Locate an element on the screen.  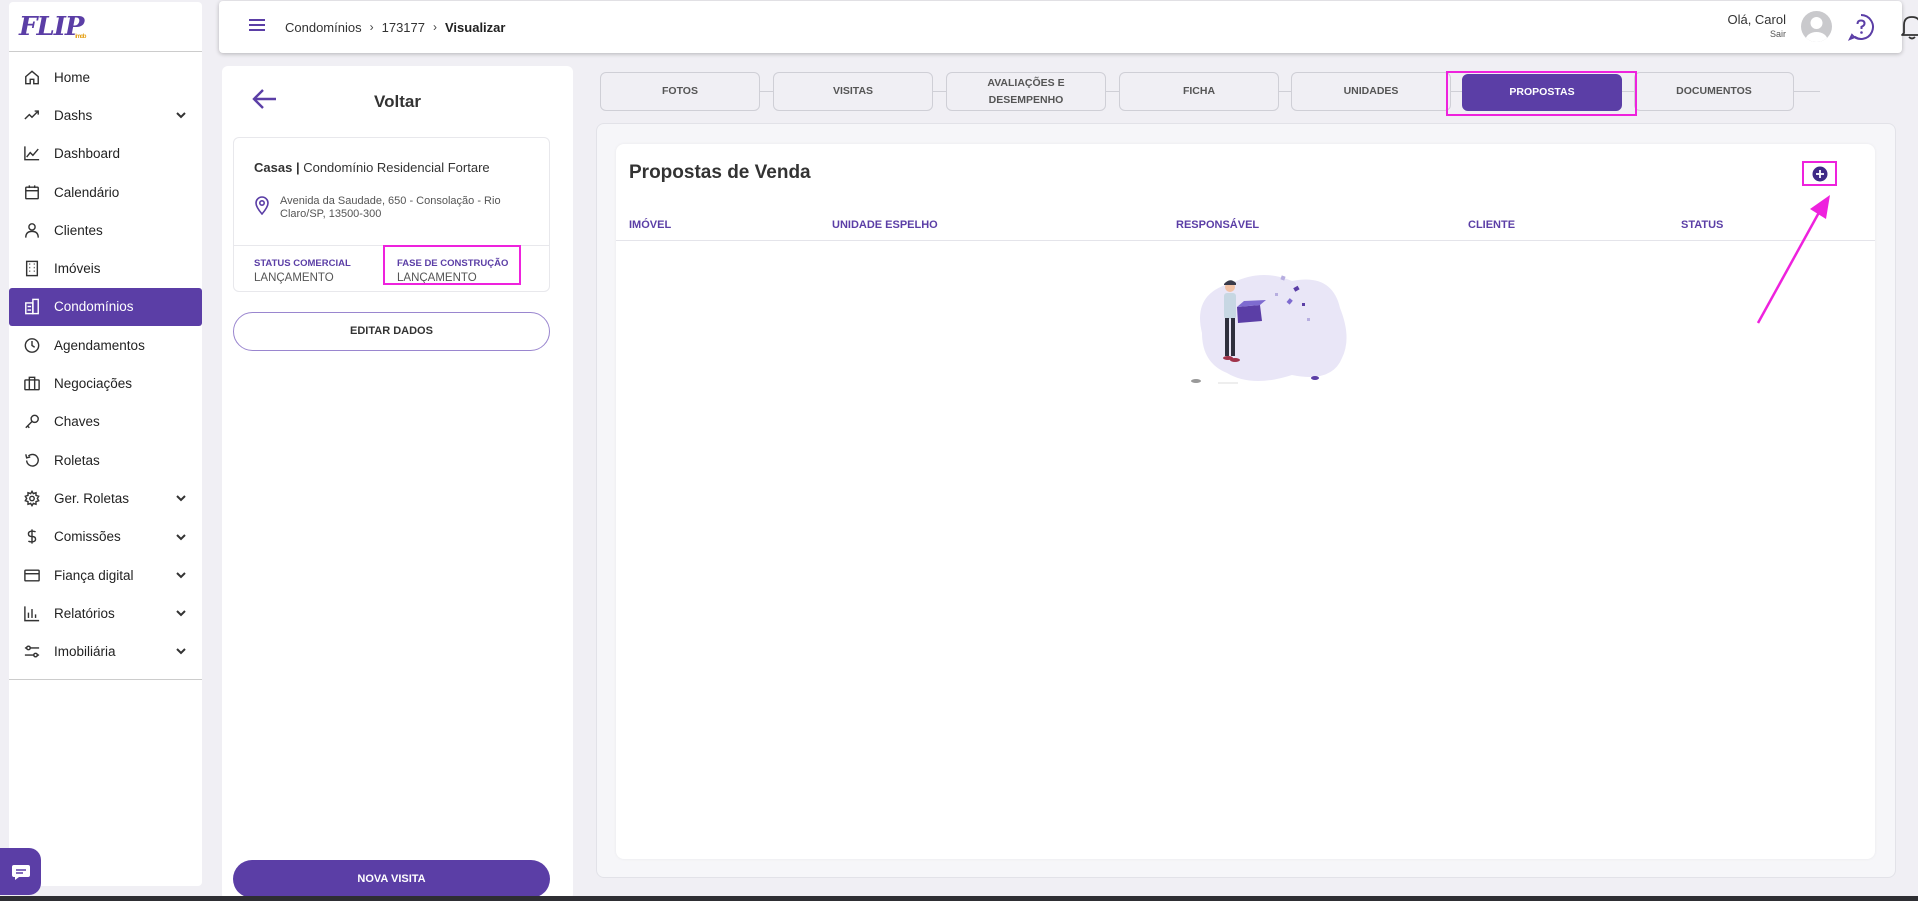
sidebar-item-dashboard: Dashboard is located at coordinates (105, 154).